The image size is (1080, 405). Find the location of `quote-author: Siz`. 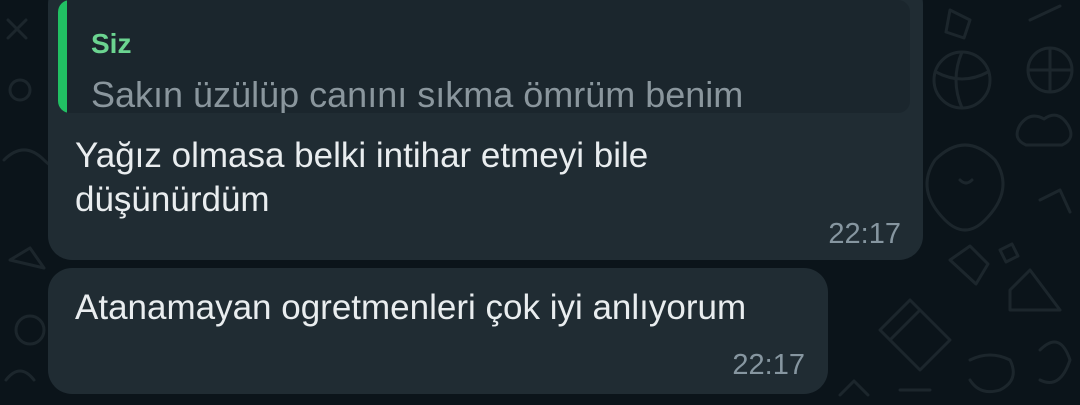

quote-author: Siz is located at coordinates (111, 43).